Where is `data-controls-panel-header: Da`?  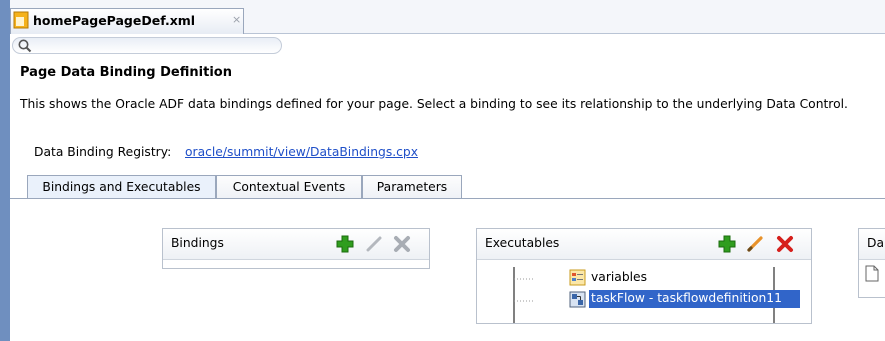
data-controls-panel-header: Da is located at coordinates (872, 244).